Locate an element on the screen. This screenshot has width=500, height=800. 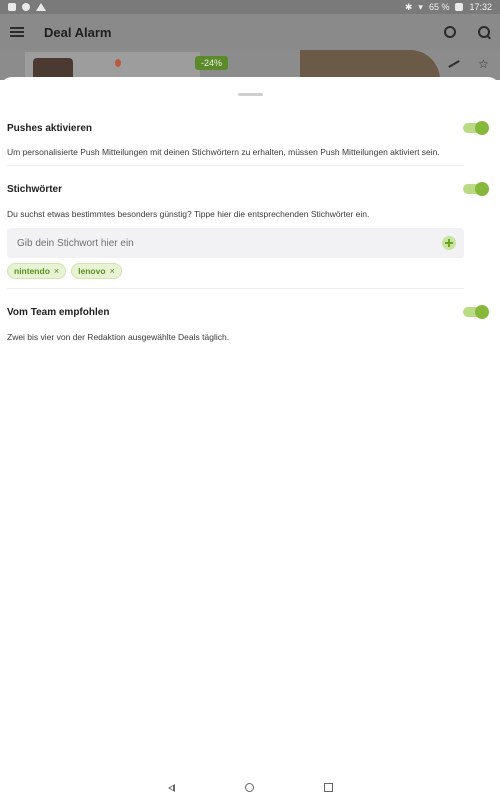
status-left-icons is located at coordinates (27, 7).